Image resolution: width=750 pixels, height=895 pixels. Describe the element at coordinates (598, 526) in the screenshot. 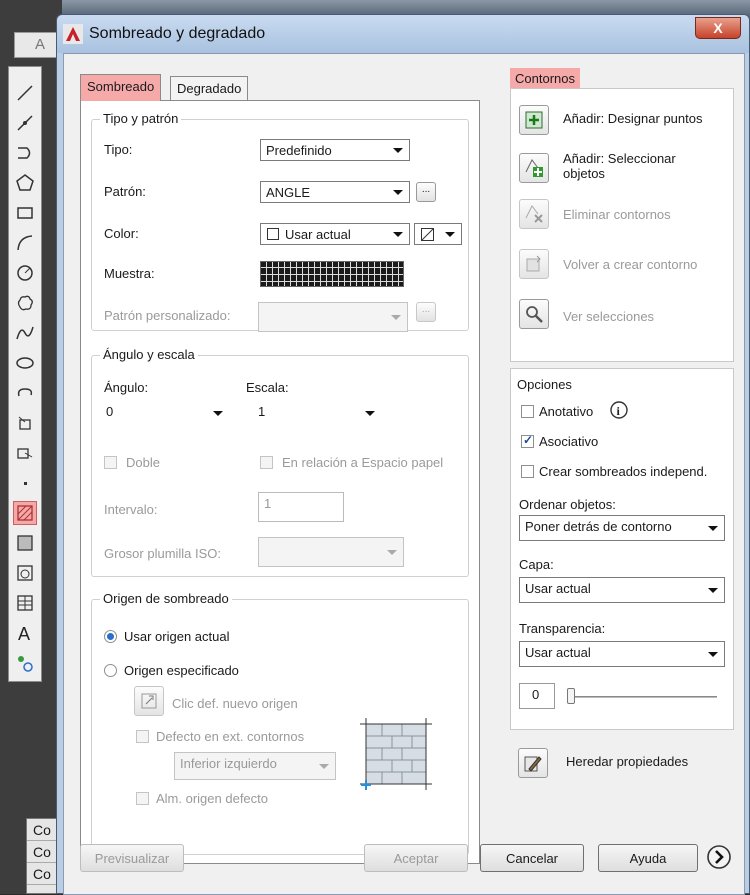

I see `draw-order-value: Poner detrás de contorno` at that location.